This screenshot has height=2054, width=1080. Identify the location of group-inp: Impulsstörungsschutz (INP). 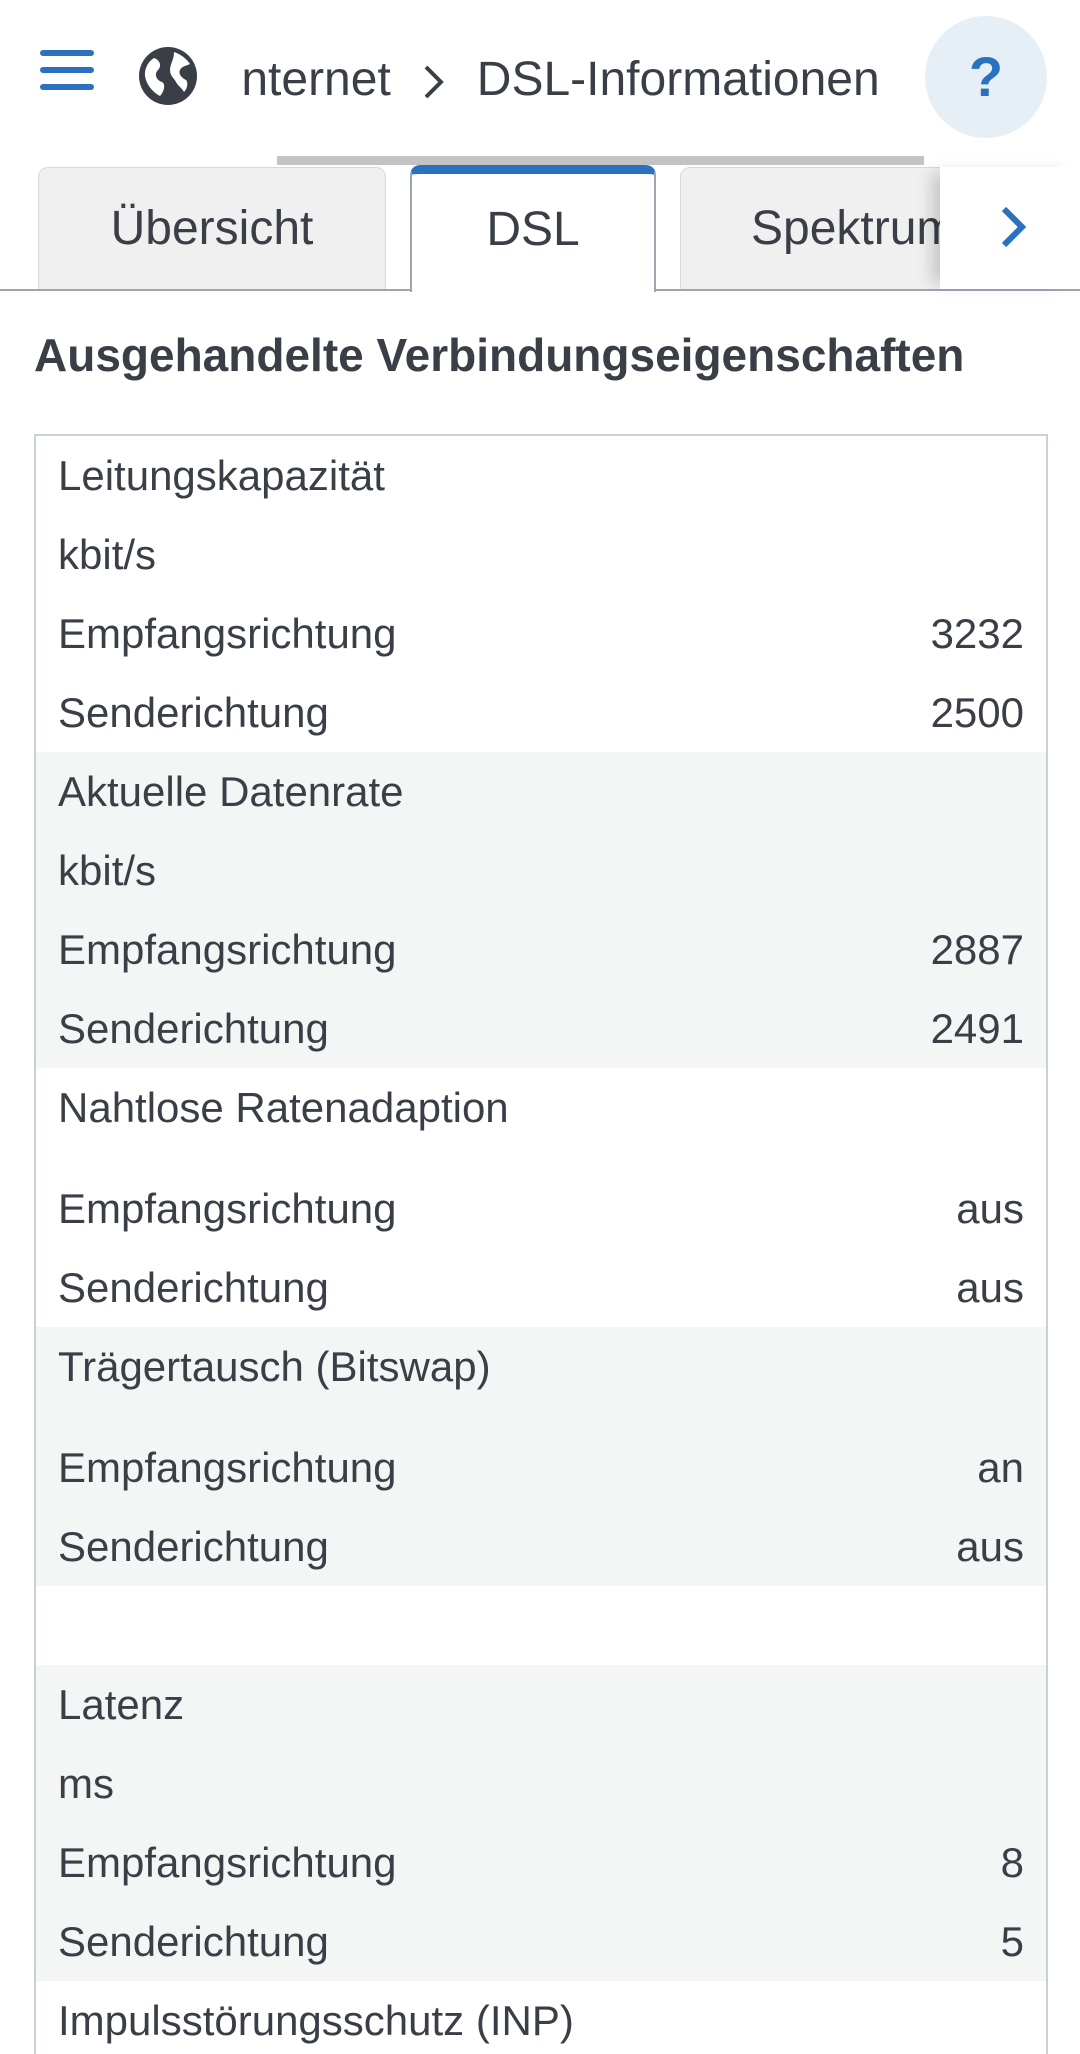
(541, 2017).